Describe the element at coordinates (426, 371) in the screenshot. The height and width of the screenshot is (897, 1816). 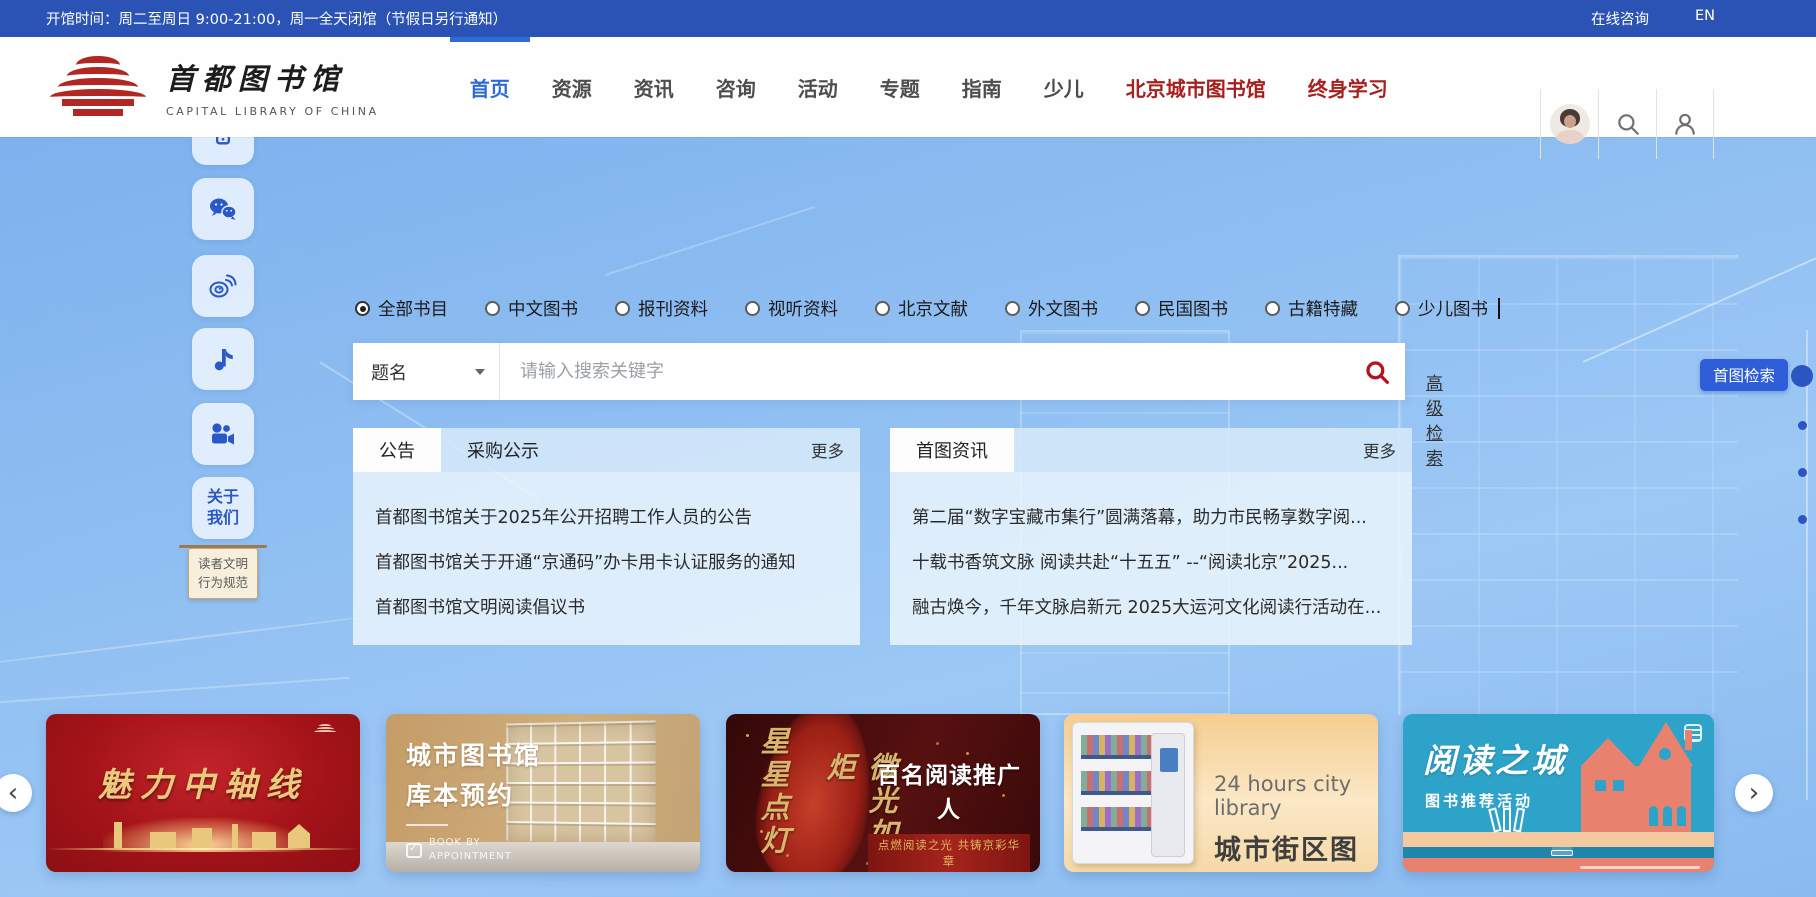
I see `search-field-select: 题名` at that location.